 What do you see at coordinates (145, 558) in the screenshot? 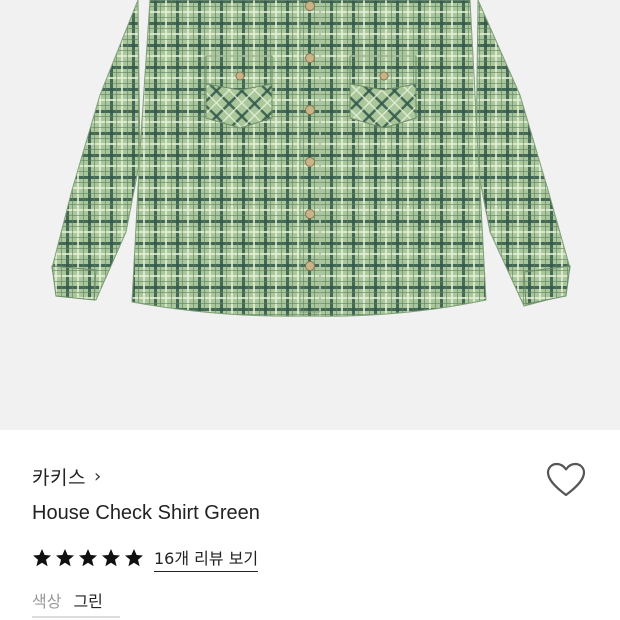
I see `rating-row: 16개 리뷰 보기` at bounding box center [145, 558].